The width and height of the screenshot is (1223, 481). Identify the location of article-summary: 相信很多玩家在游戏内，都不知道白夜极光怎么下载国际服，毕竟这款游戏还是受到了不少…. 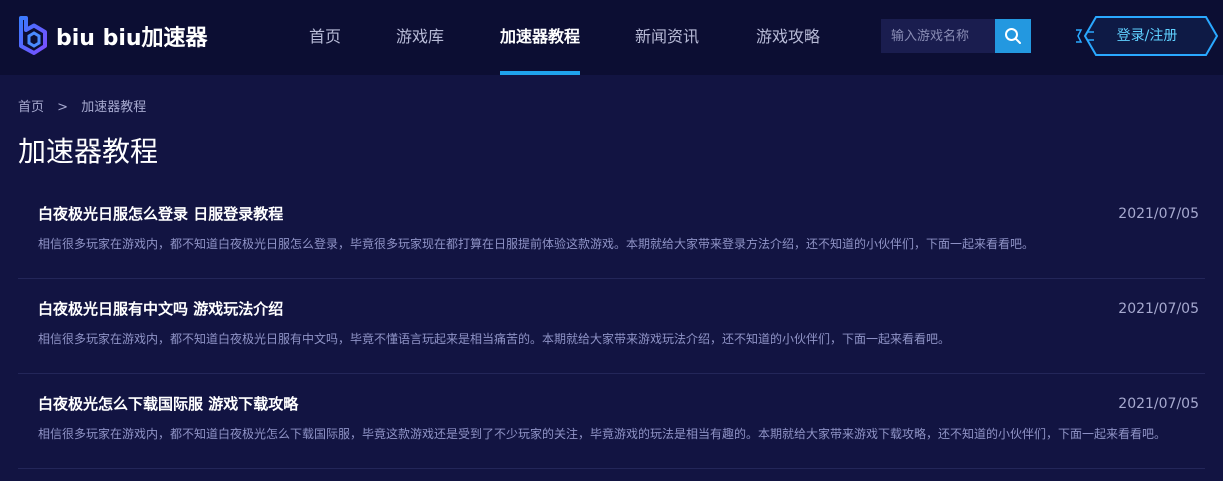
(602, 434).